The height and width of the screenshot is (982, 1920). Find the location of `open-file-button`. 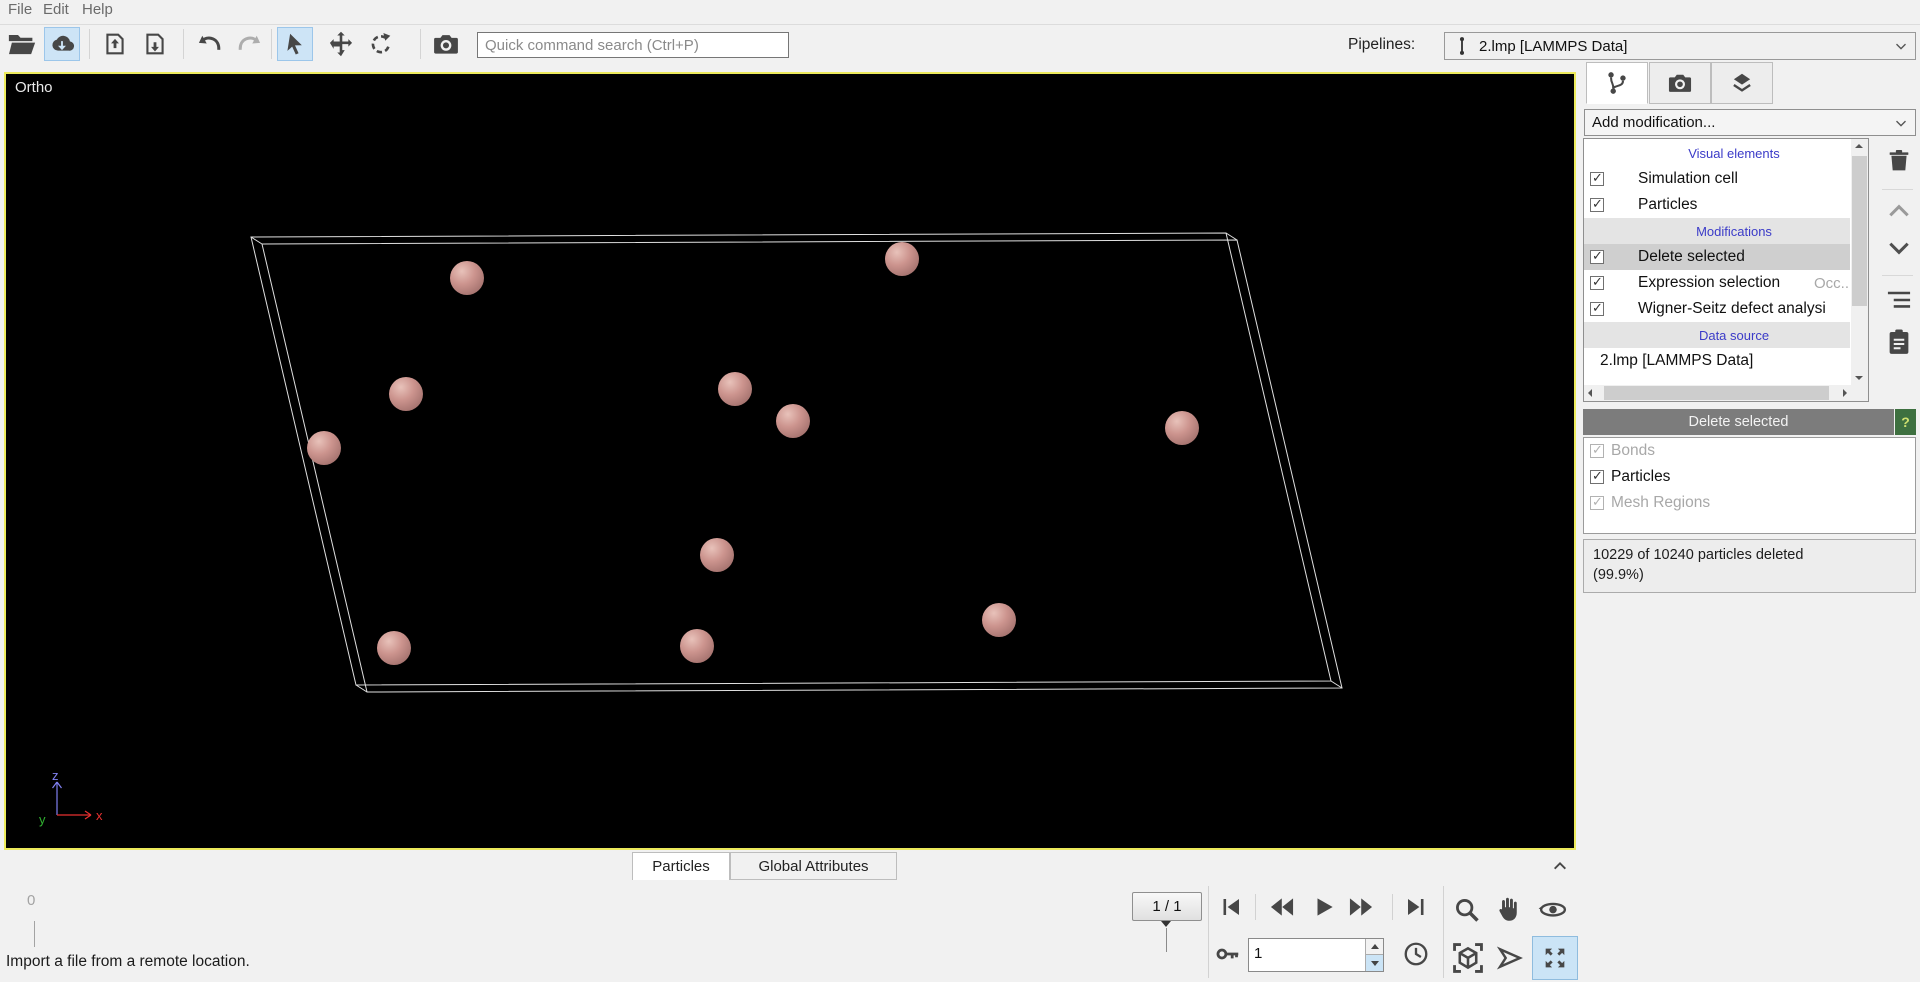

open-file-button is located at coordinates (22, 44).